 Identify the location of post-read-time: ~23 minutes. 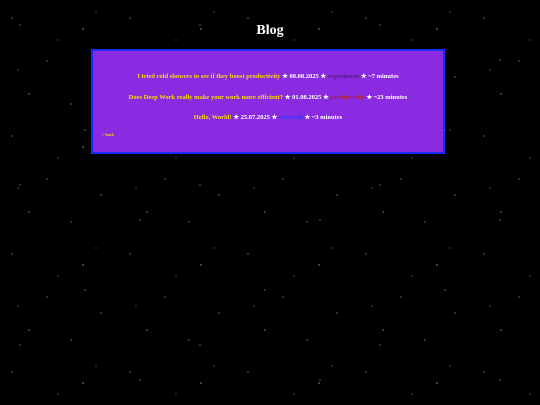
(390, 97).